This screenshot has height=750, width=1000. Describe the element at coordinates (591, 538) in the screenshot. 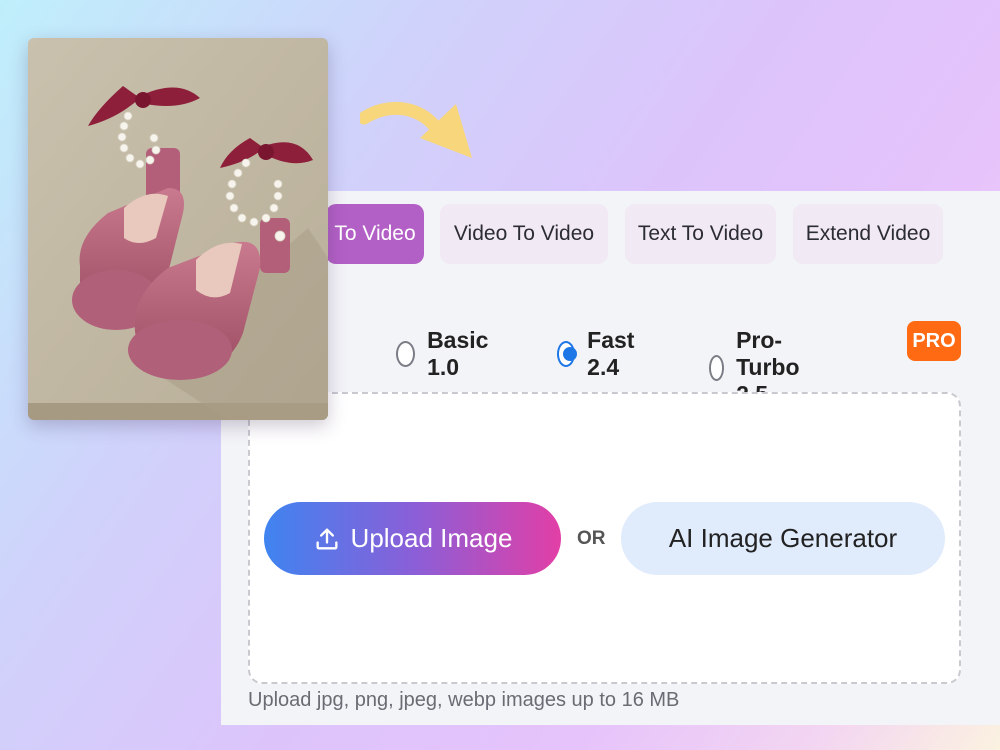

I see `or-divider: OR` at that location.